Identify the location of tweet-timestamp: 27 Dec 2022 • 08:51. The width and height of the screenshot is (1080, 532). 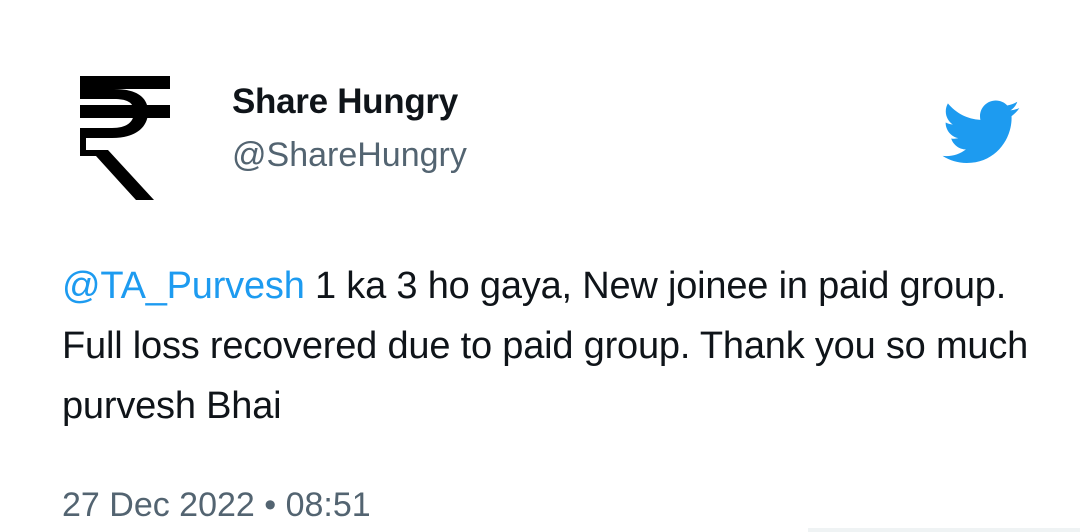
(216, 505).